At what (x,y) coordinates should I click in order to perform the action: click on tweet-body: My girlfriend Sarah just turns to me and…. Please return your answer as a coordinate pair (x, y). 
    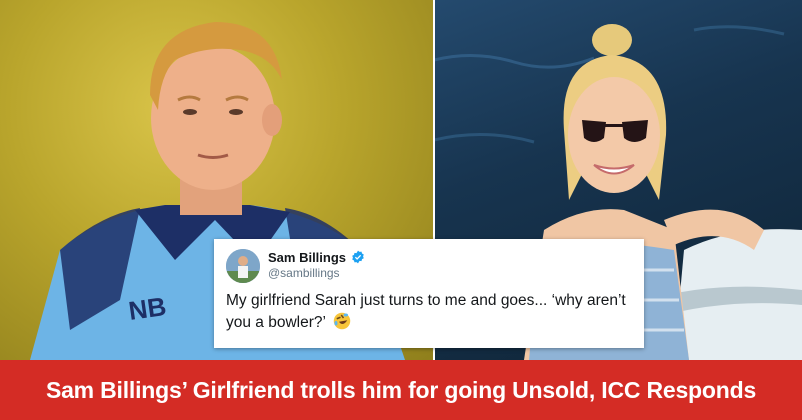
    Looking at the image, I should click on (426, 311).